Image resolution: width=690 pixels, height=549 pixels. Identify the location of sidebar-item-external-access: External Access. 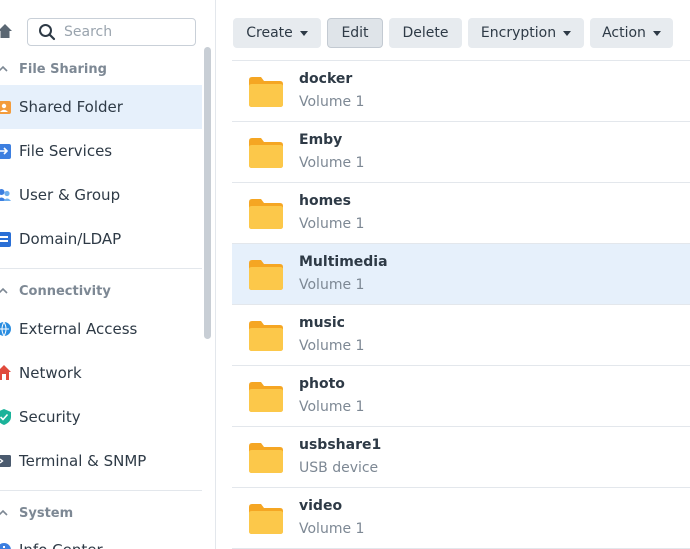
(101, 329).